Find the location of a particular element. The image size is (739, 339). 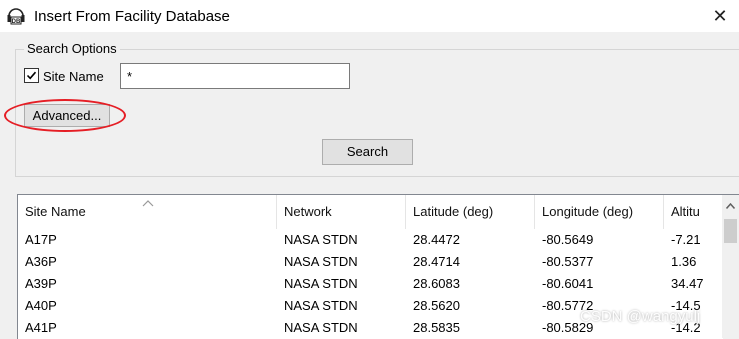

title-bar: DB Insert From Facility Database ✕ is located at coordinates (369, 16).